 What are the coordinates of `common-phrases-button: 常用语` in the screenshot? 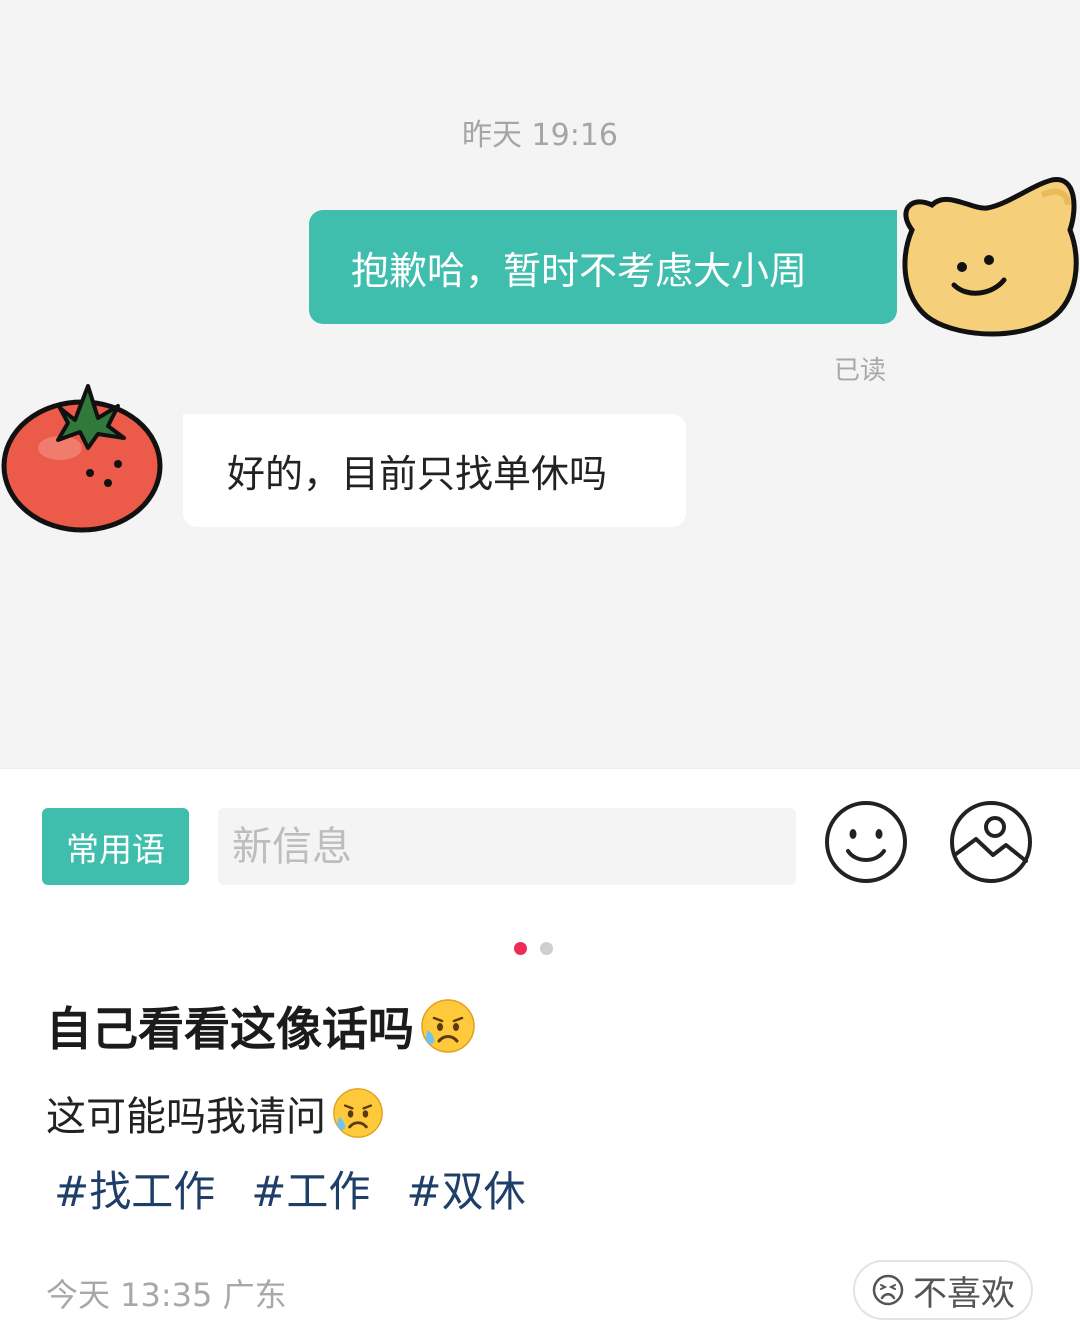 It's located at (115, 846).